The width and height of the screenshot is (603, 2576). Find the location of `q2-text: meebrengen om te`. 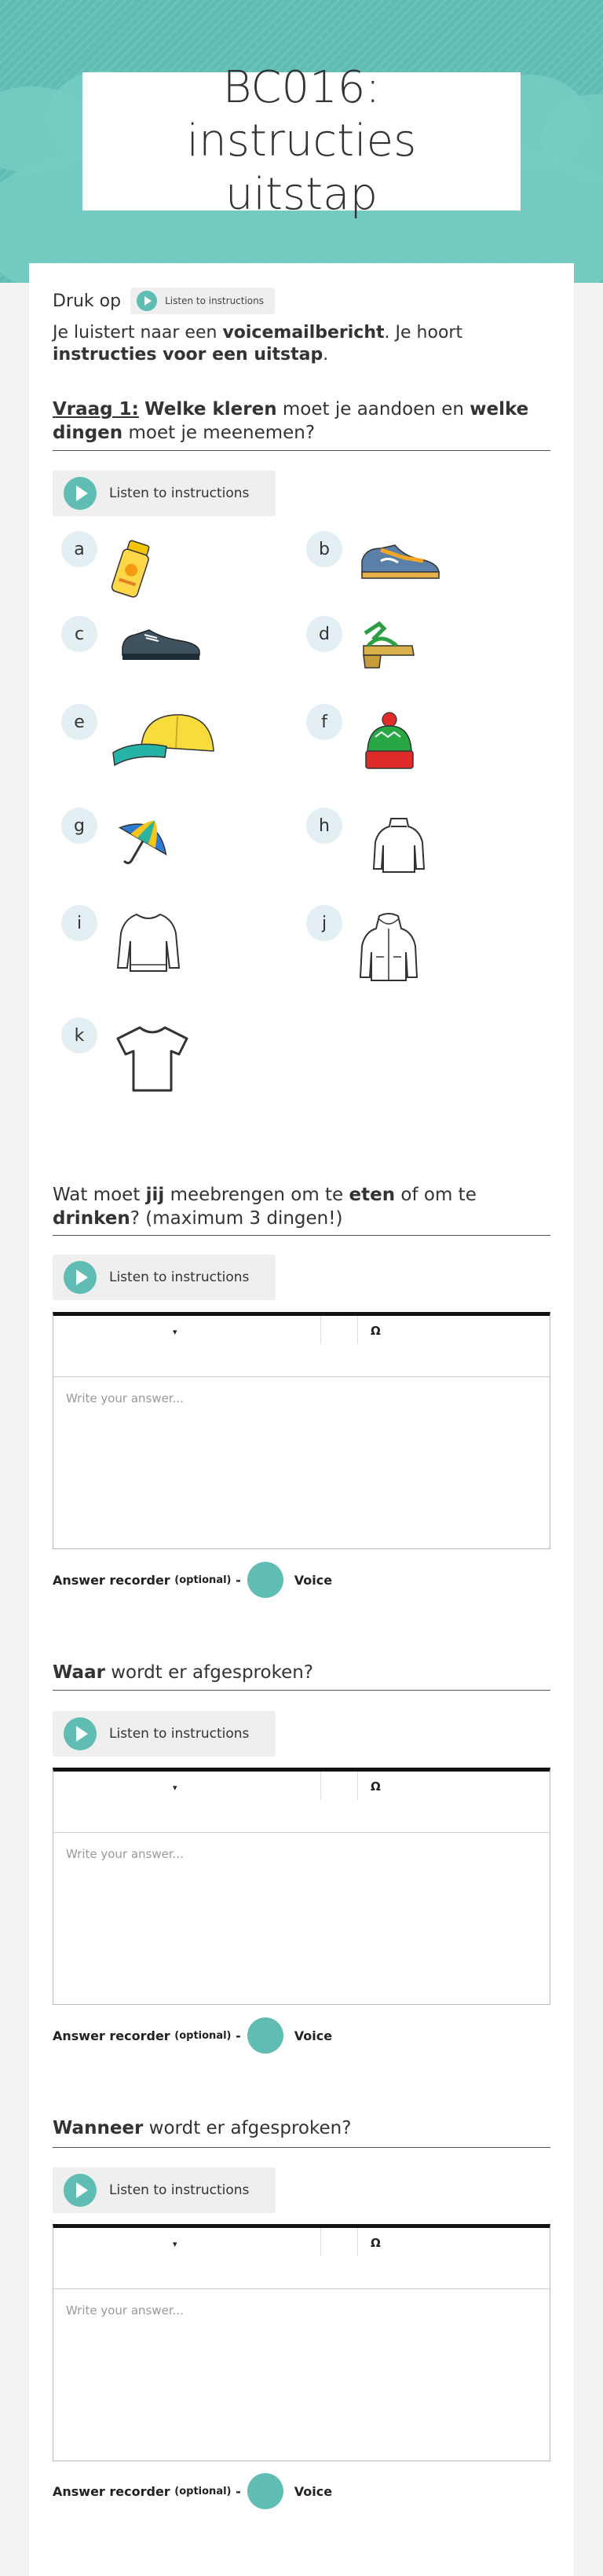

q2-text: meebrengen om te is located at coordinates (256, 1195).